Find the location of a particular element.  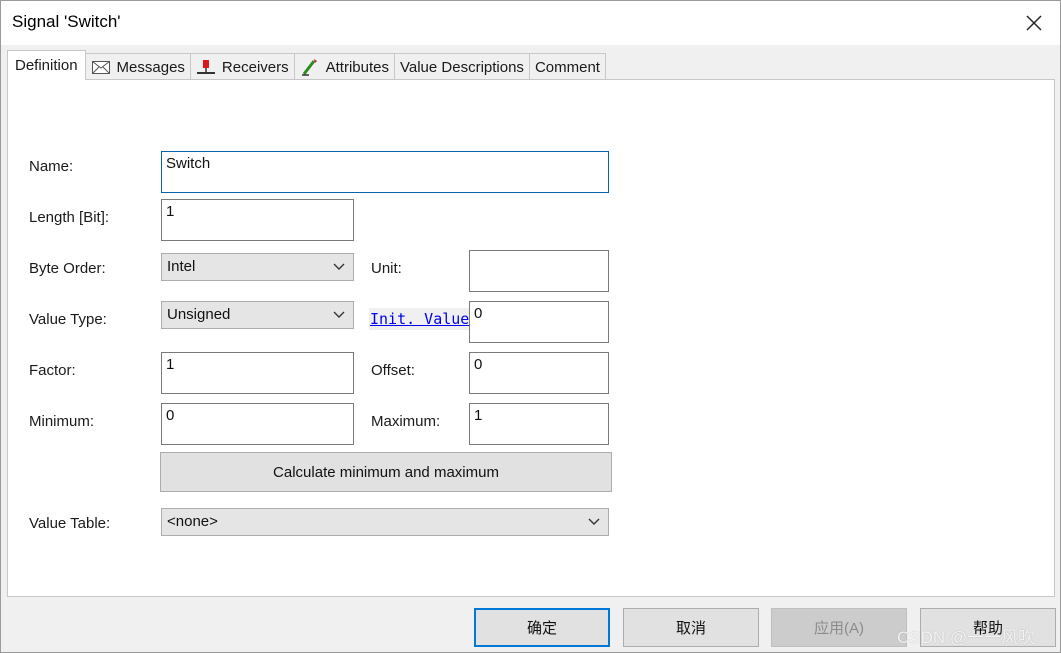

tab-definition: Definition is located at coordinates (46, 65).